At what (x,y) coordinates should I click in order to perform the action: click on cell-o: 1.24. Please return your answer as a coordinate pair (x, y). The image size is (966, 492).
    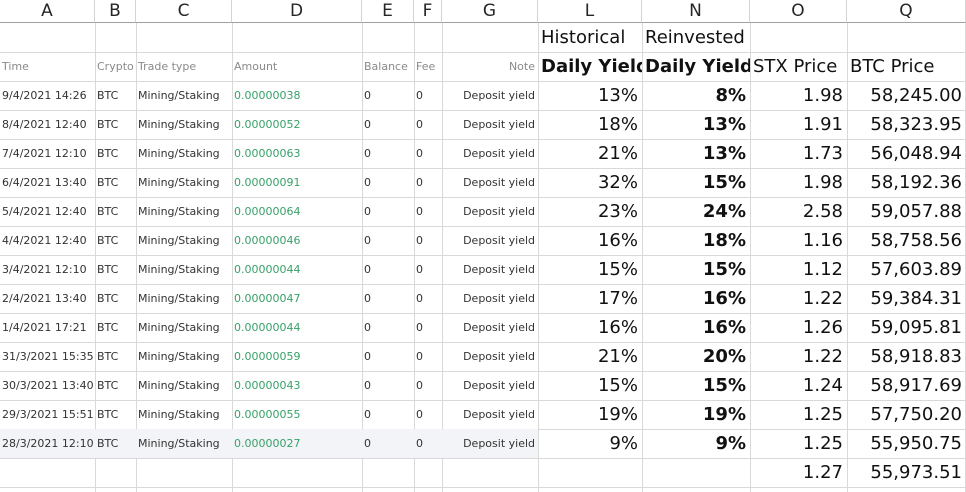
    Looking at the image, I should click on (798, 385).